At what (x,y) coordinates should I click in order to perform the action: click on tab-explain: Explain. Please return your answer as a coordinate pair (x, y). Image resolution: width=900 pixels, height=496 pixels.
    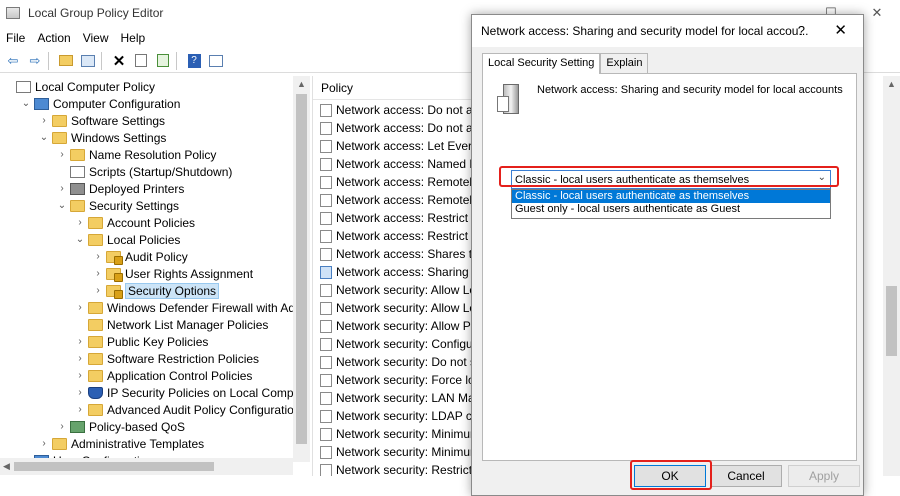
    Looking at the image, I should click on (624, 63).